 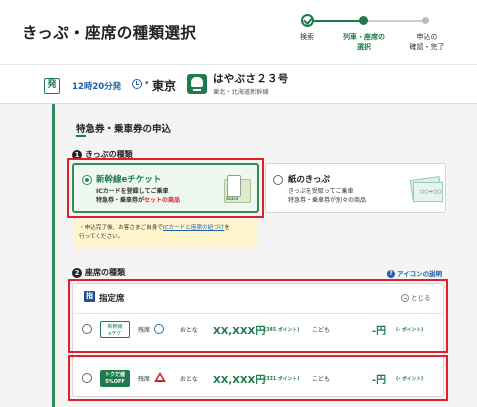 I want to click on adult-points: (331 ポイント), so click(x=282, y=379).